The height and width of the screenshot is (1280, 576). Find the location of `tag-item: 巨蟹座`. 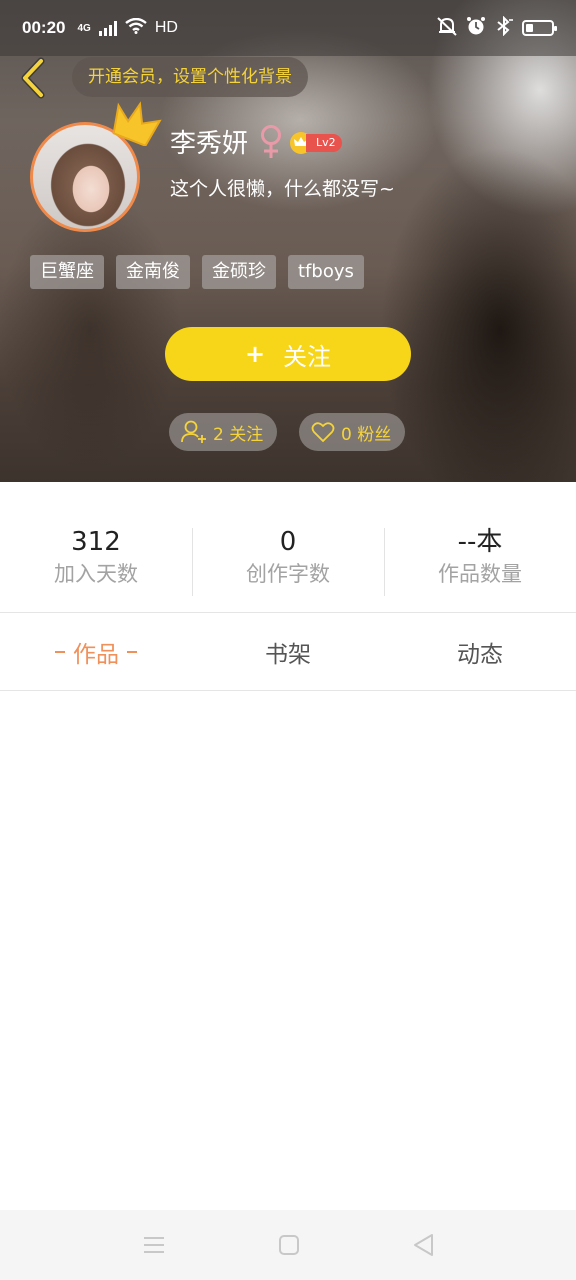

tag-item: 巨蟹座 is located at coordinates (67, 272).